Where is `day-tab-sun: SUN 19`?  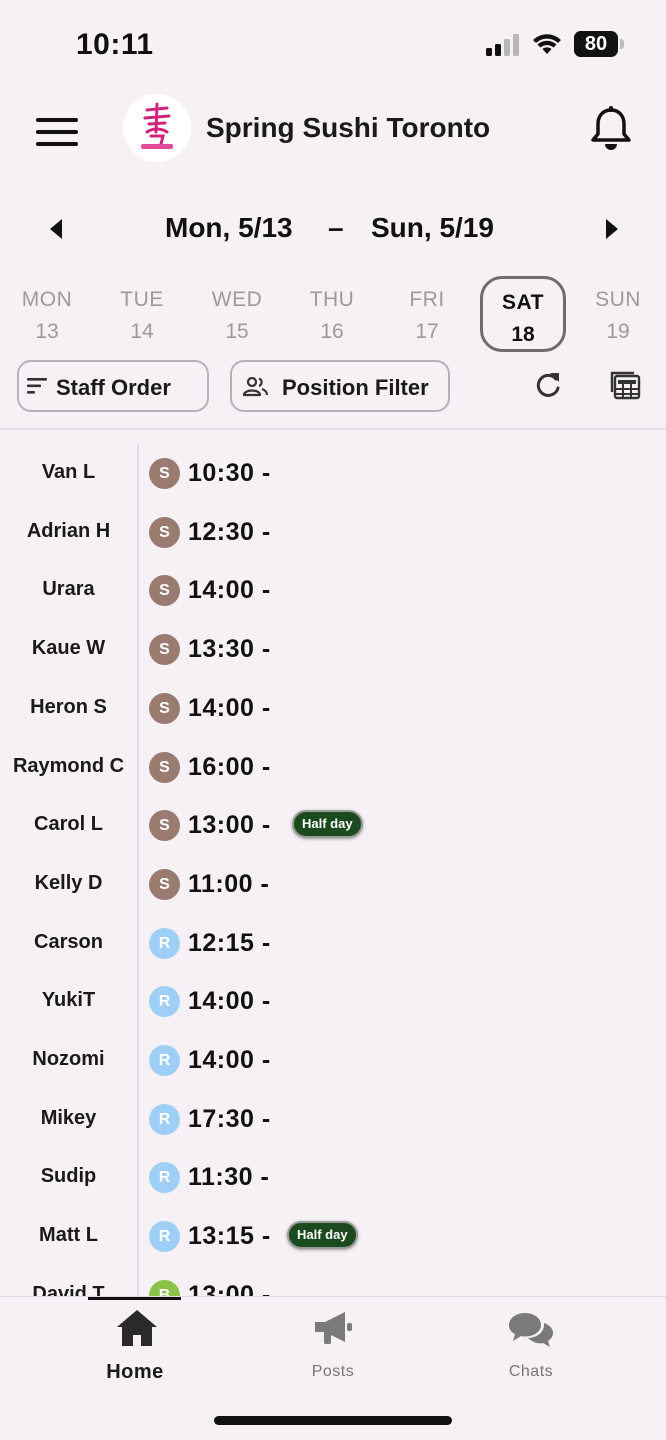 day-tab-sun: SUN 19 is located at coordinates (618, 314).